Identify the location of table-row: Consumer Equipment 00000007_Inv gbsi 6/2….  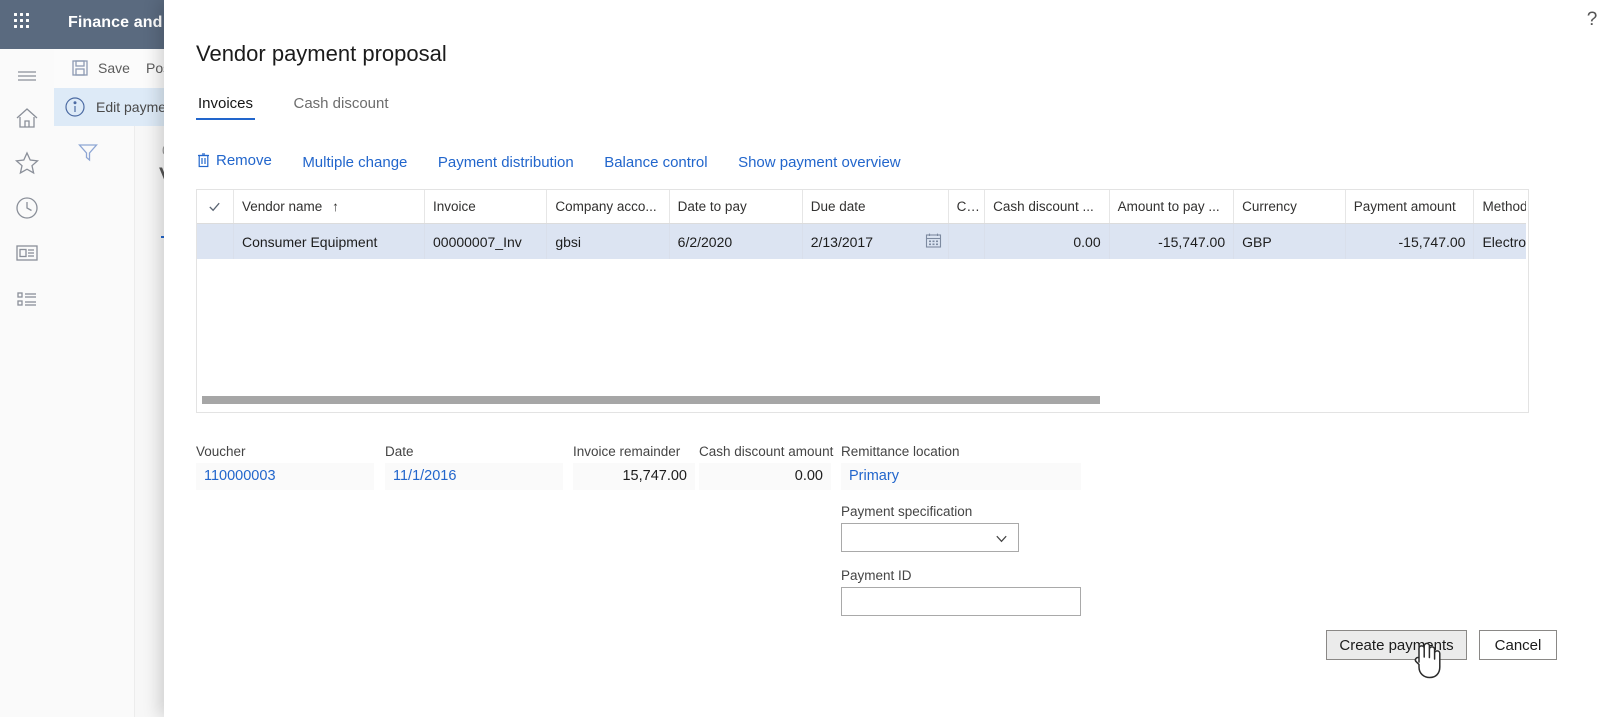
(861, 241).